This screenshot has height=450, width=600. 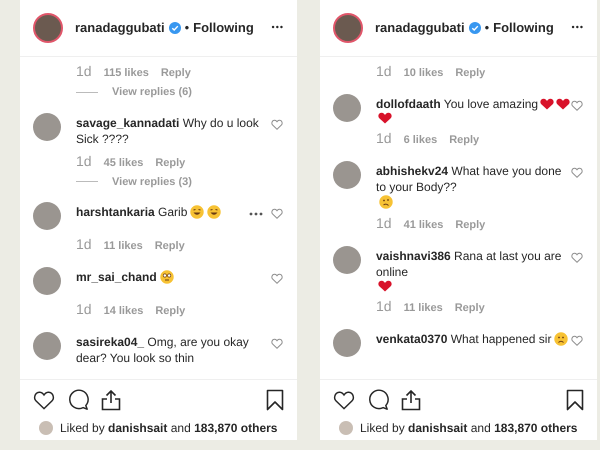 What do you see at coordinates (163, 350) in the screenshot?
I see `comment-text: sasireka04_ Omg, are you okay dear? You look so thin` at bounding box center [163, 350].